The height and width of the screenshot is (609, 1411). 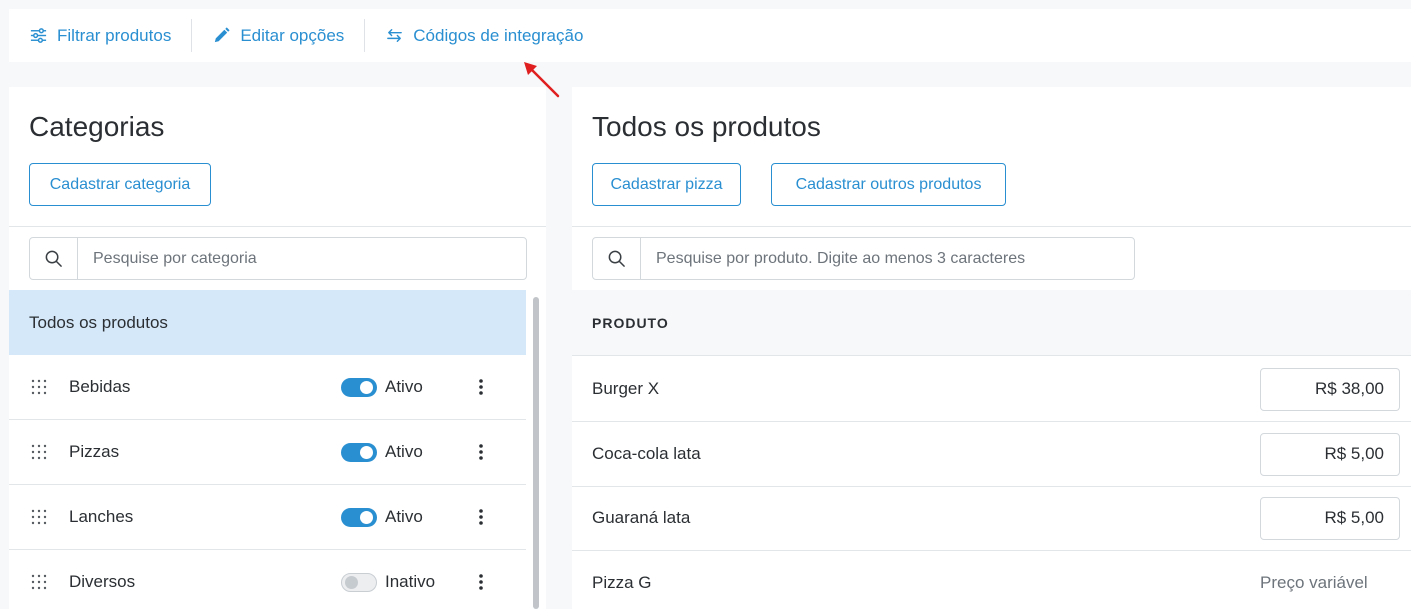 I want to click on category-row-pizzas: Pizzas Ativo, so click(x=267, y=452).